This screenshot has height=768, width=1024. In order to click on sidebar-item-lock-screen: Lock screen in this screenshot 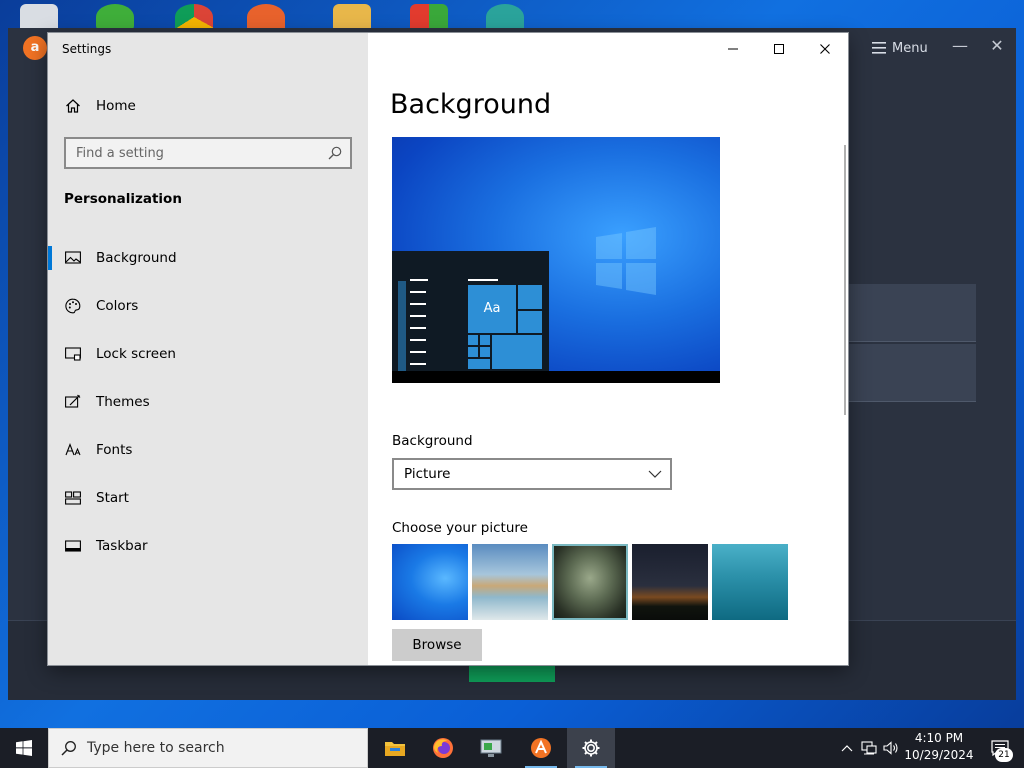, I will do `click(208, 354)`.